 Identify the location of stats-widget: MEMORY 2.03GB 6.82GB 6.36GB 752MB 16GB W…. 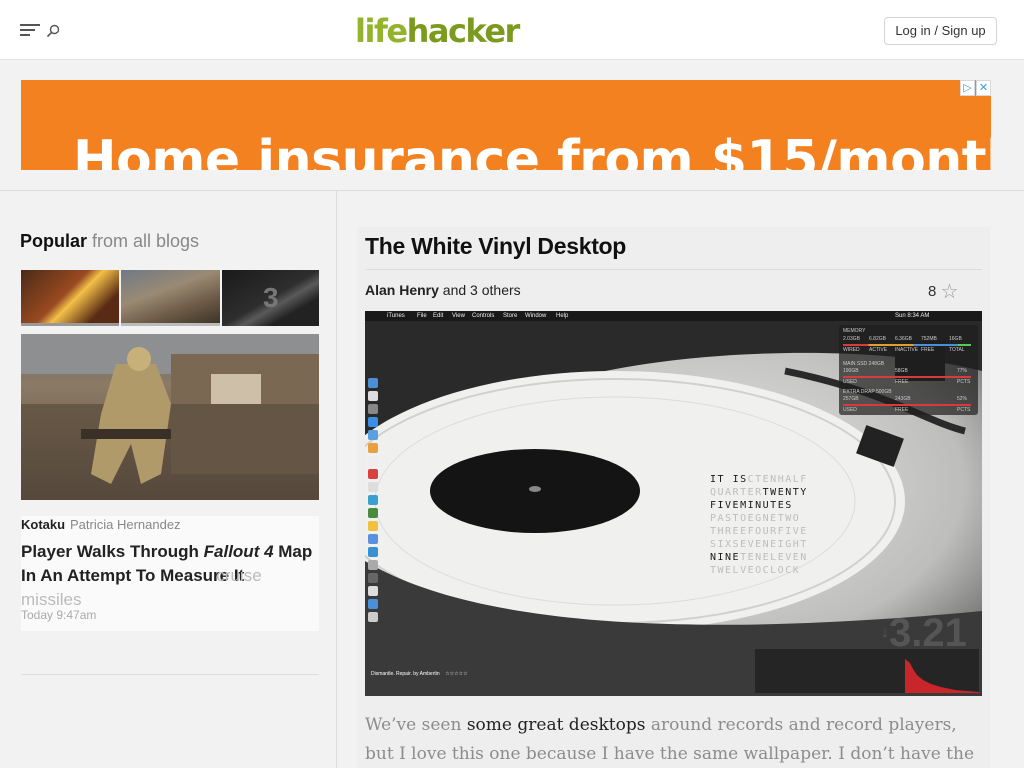
(908, 370).